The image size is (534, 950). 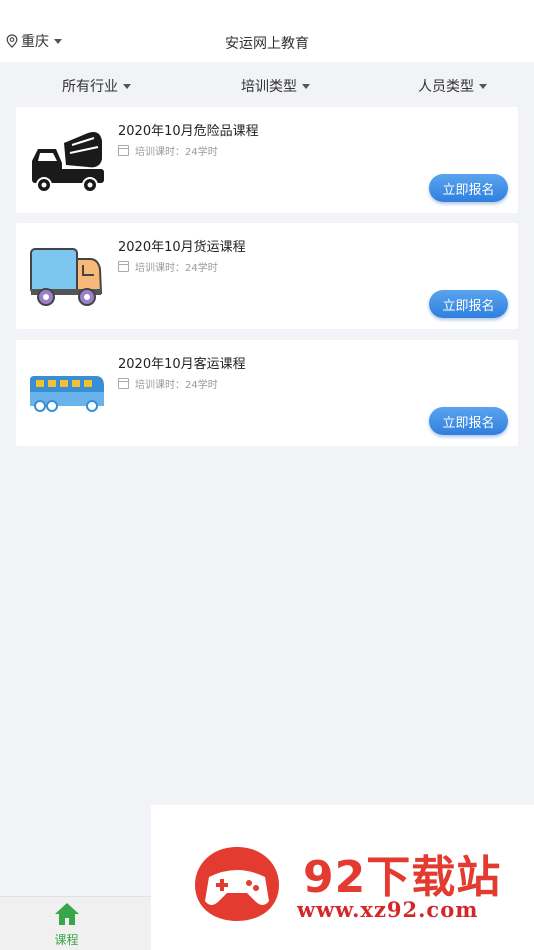 I want to click on filter-bar: 所有行业 培训类型 人员类型, so click(x=267, y=84).